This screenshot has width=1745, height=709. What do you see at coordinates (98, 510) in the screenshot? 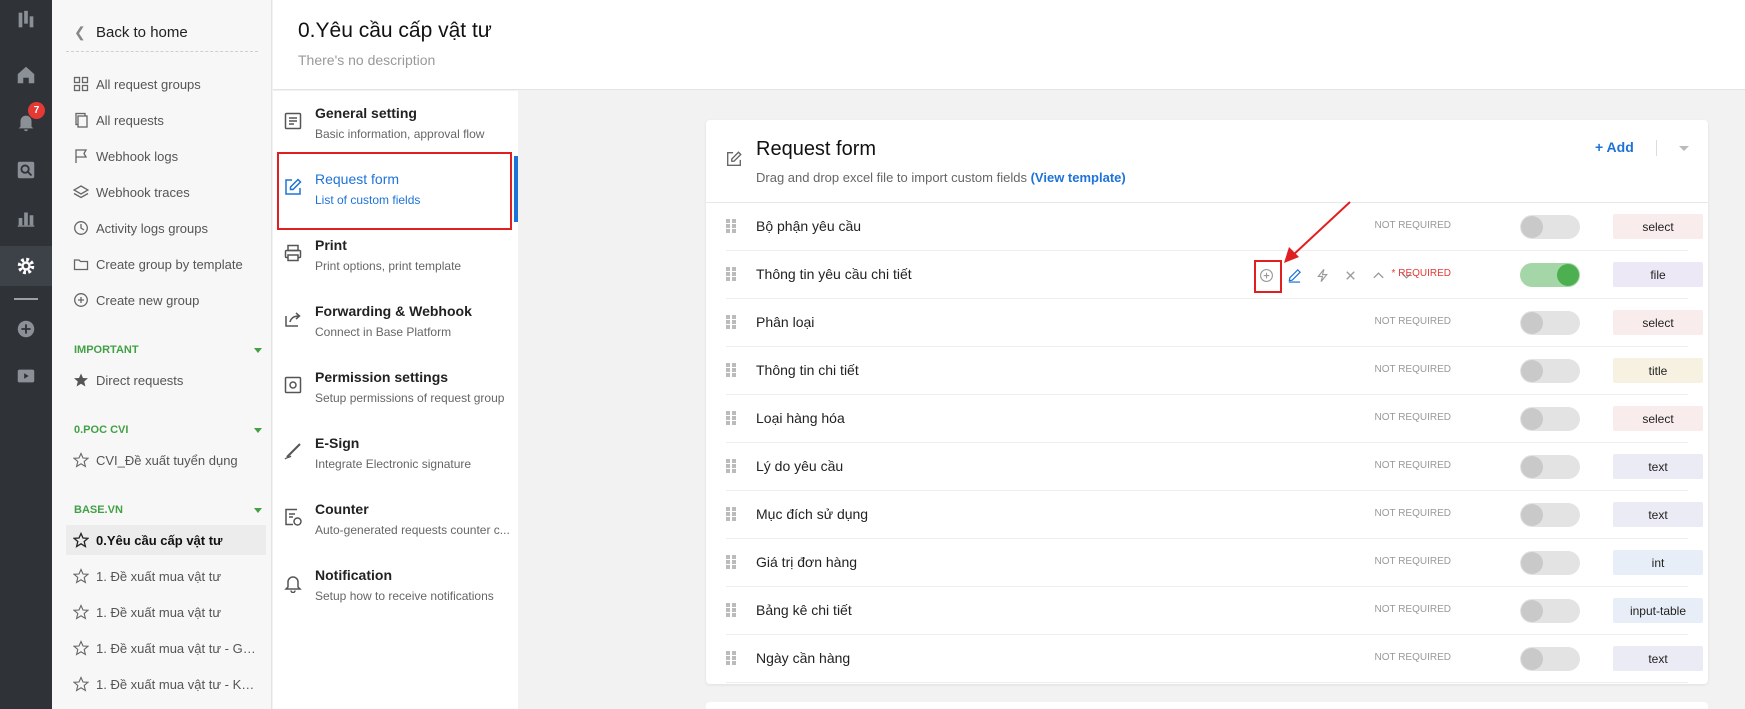
I see `section-title: BASE.VN` at bounding box center [98, 510].